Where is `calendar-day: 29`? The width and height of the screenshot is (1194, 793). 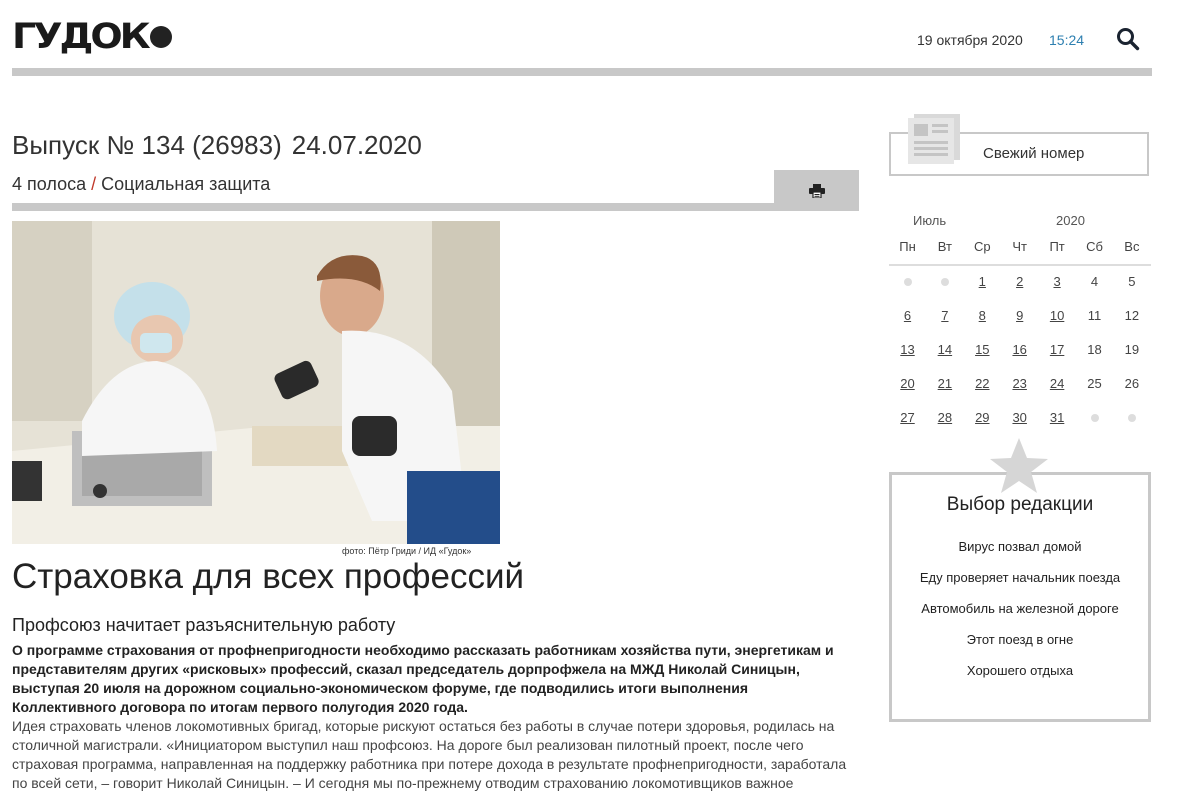
calendar-day: 29 is located at coordinates (982, 417).